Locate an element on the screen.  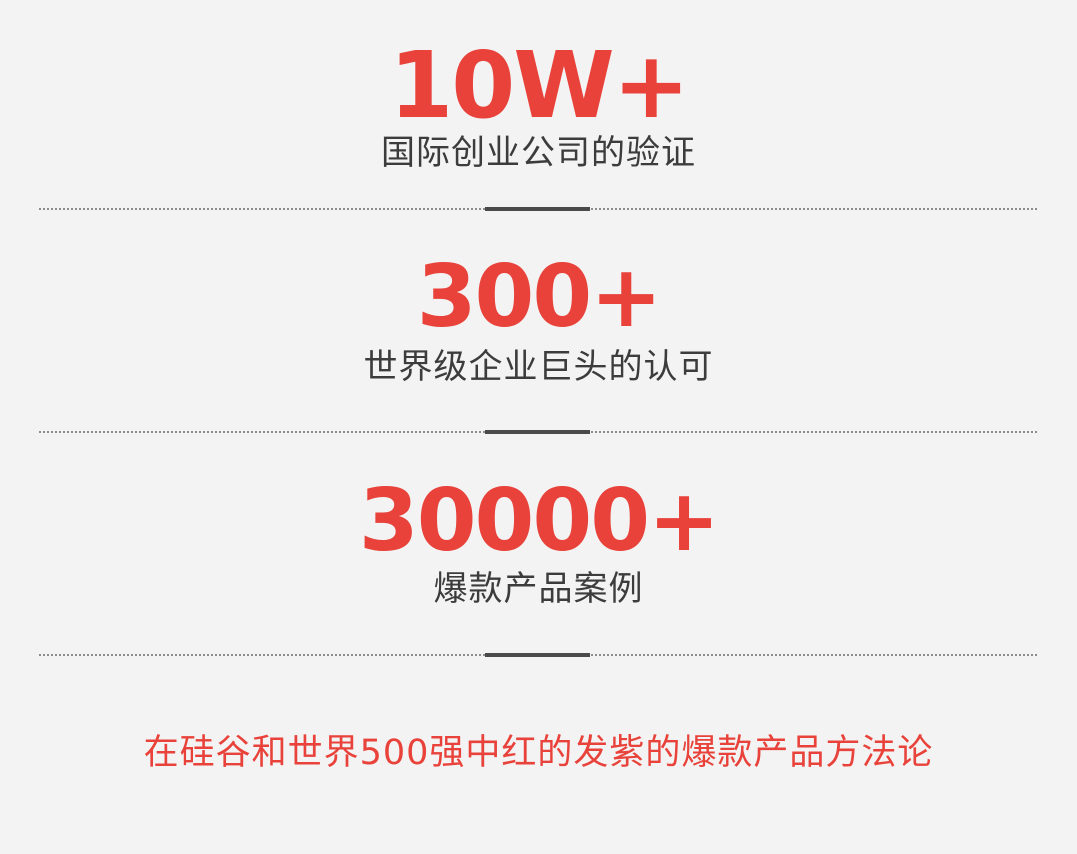
stat-number: 10W+ is located at coordinates (539, 85).